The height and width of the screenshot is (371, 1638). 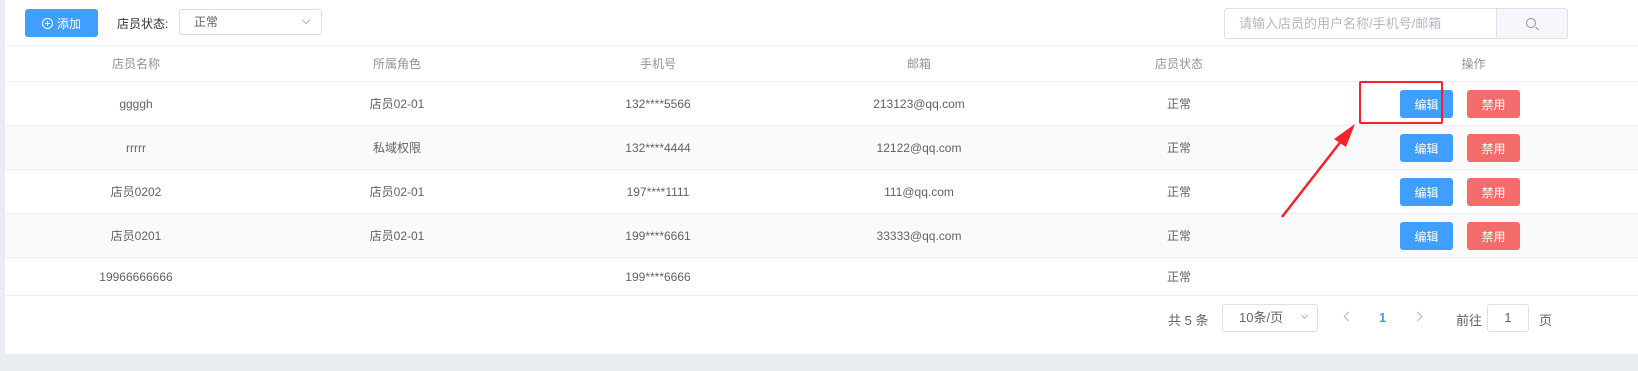 I want to click on annotation-arrow, so click(x=1318, y=171).